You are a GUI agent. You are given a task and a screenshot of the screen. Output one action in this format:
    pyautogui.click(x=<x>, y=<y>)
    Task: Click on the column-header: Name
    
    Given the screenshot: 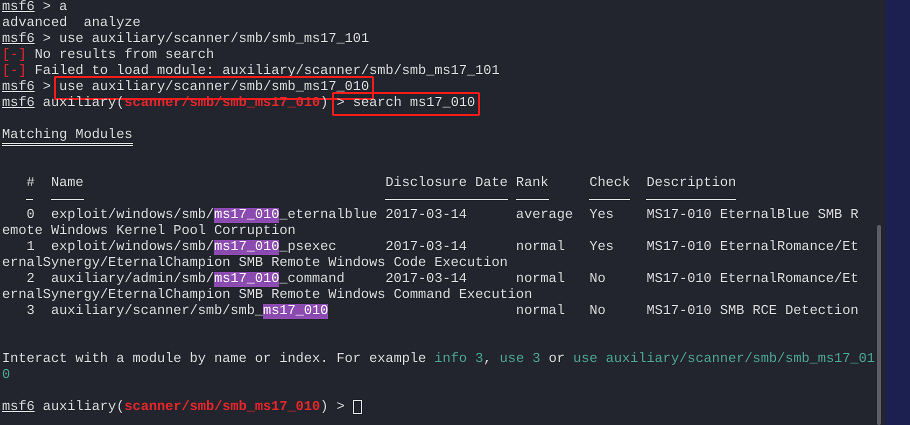 What is the action you would take?
    pyautogui.click(x=67, y=184)
    